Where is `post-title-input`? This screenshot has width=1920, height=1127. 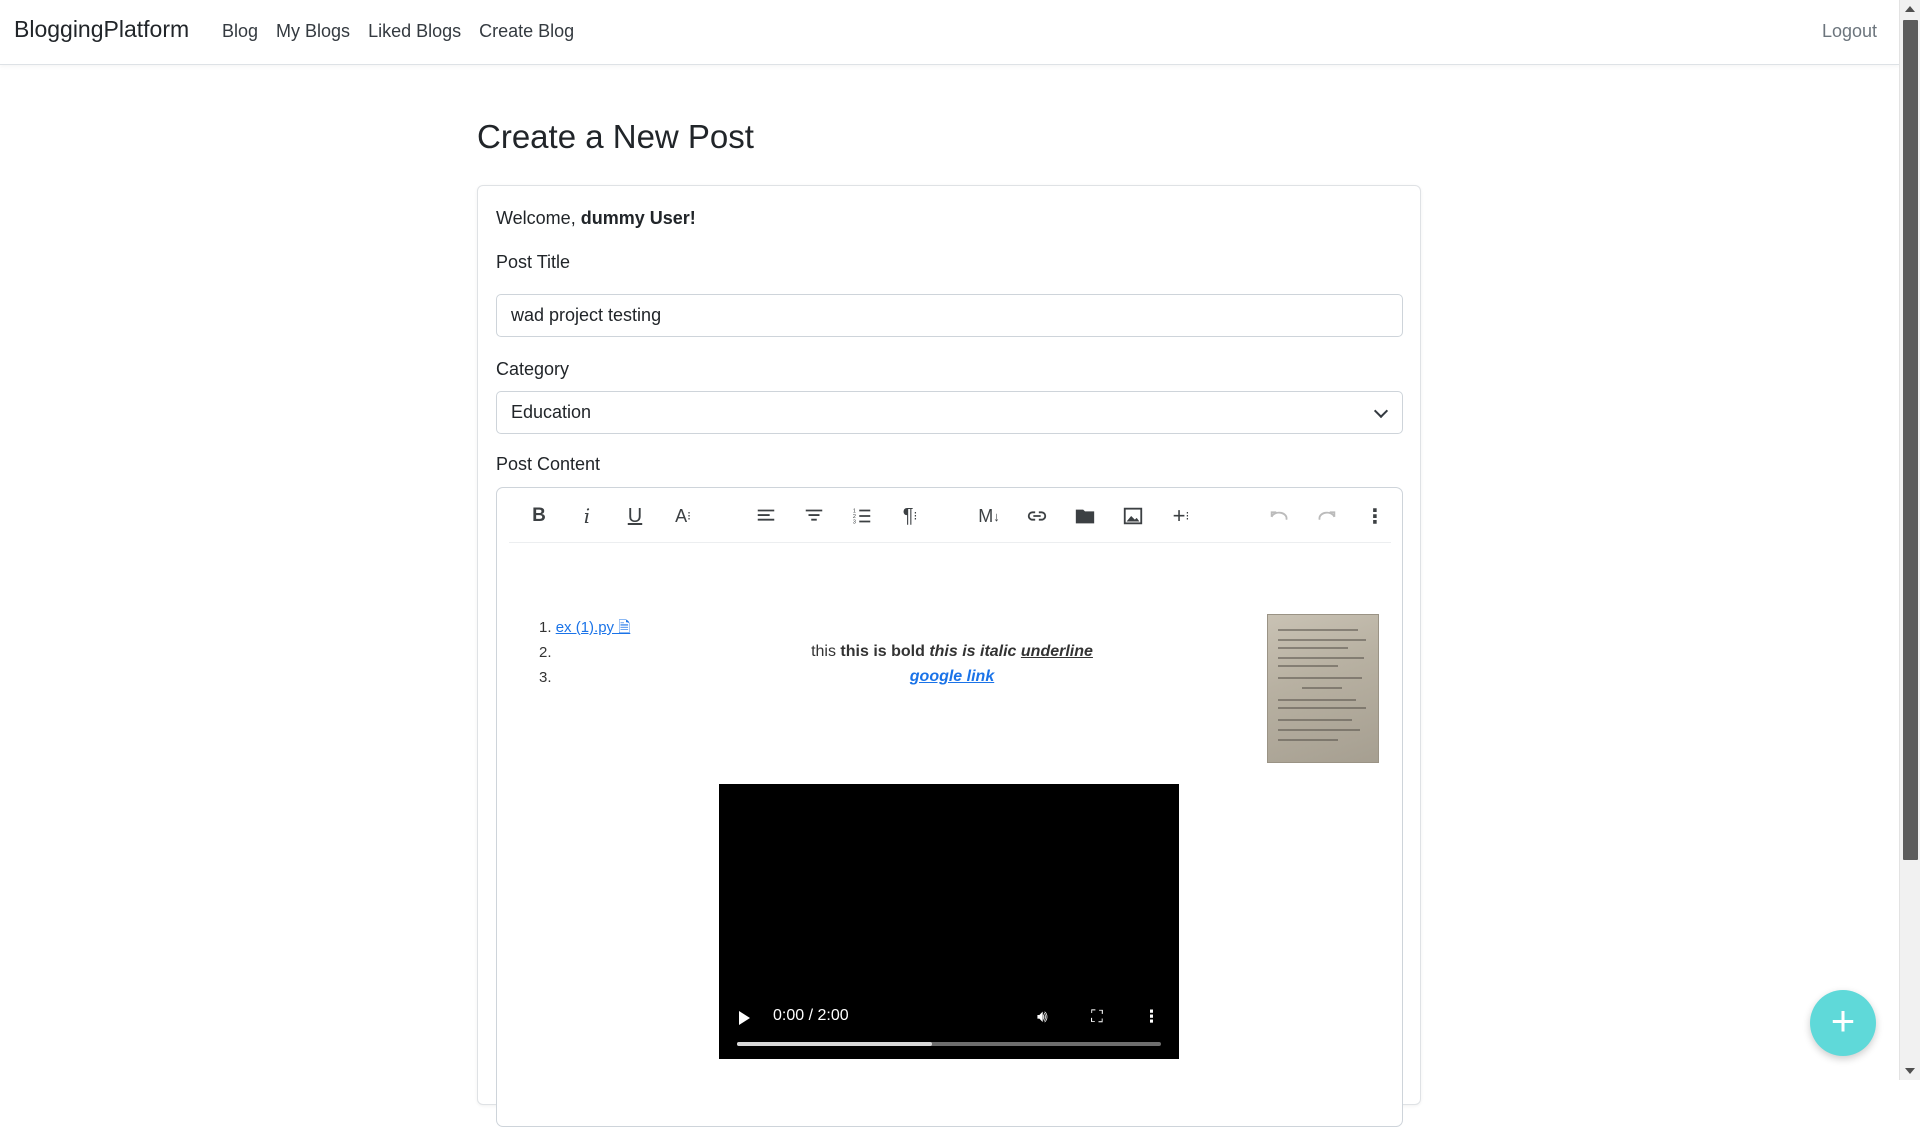
post-title-input is located at coordinates (949, 315).